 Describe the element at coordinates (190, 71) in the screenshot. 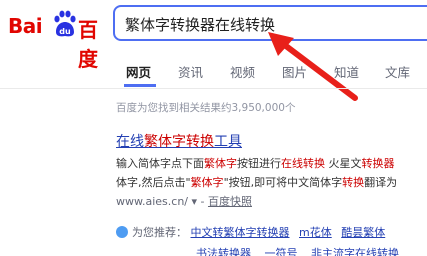

I see `tab-news: 资讯` at that location.